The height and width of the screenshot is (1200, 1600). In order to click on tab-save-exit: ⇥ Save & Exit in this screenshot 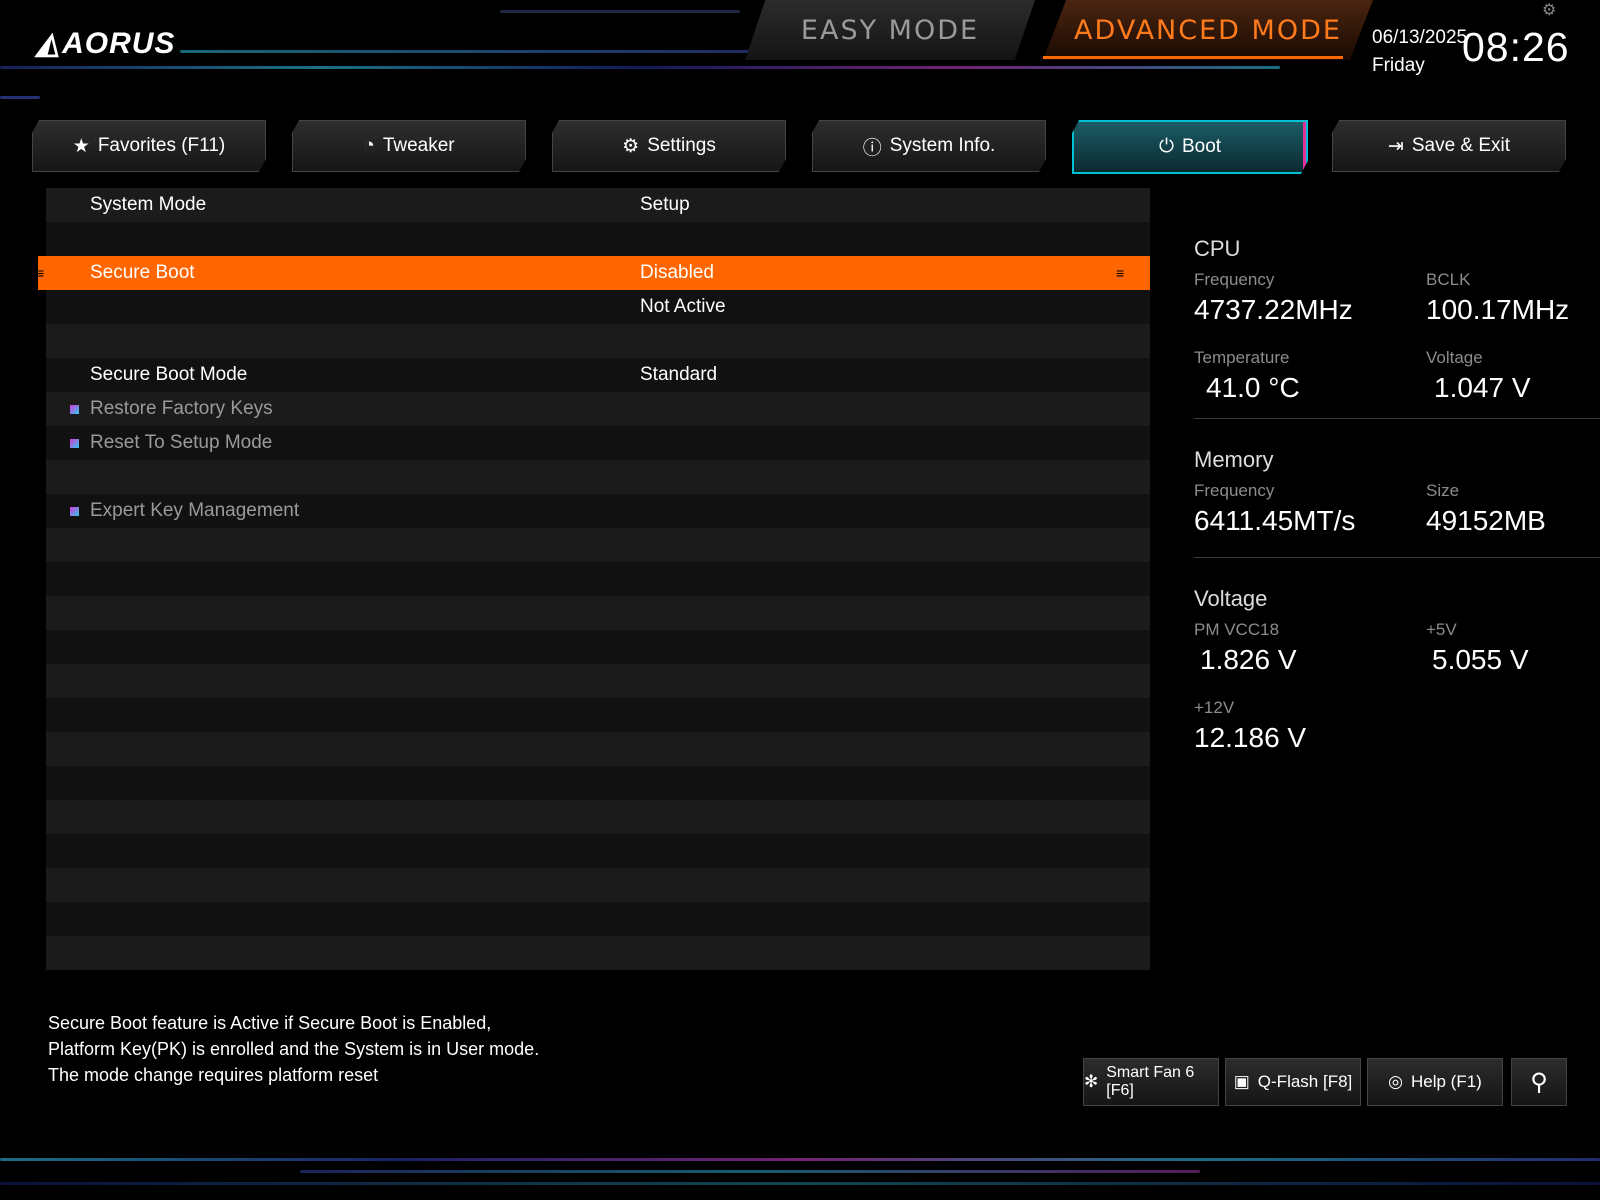, I will do `click(1449, 146)`.